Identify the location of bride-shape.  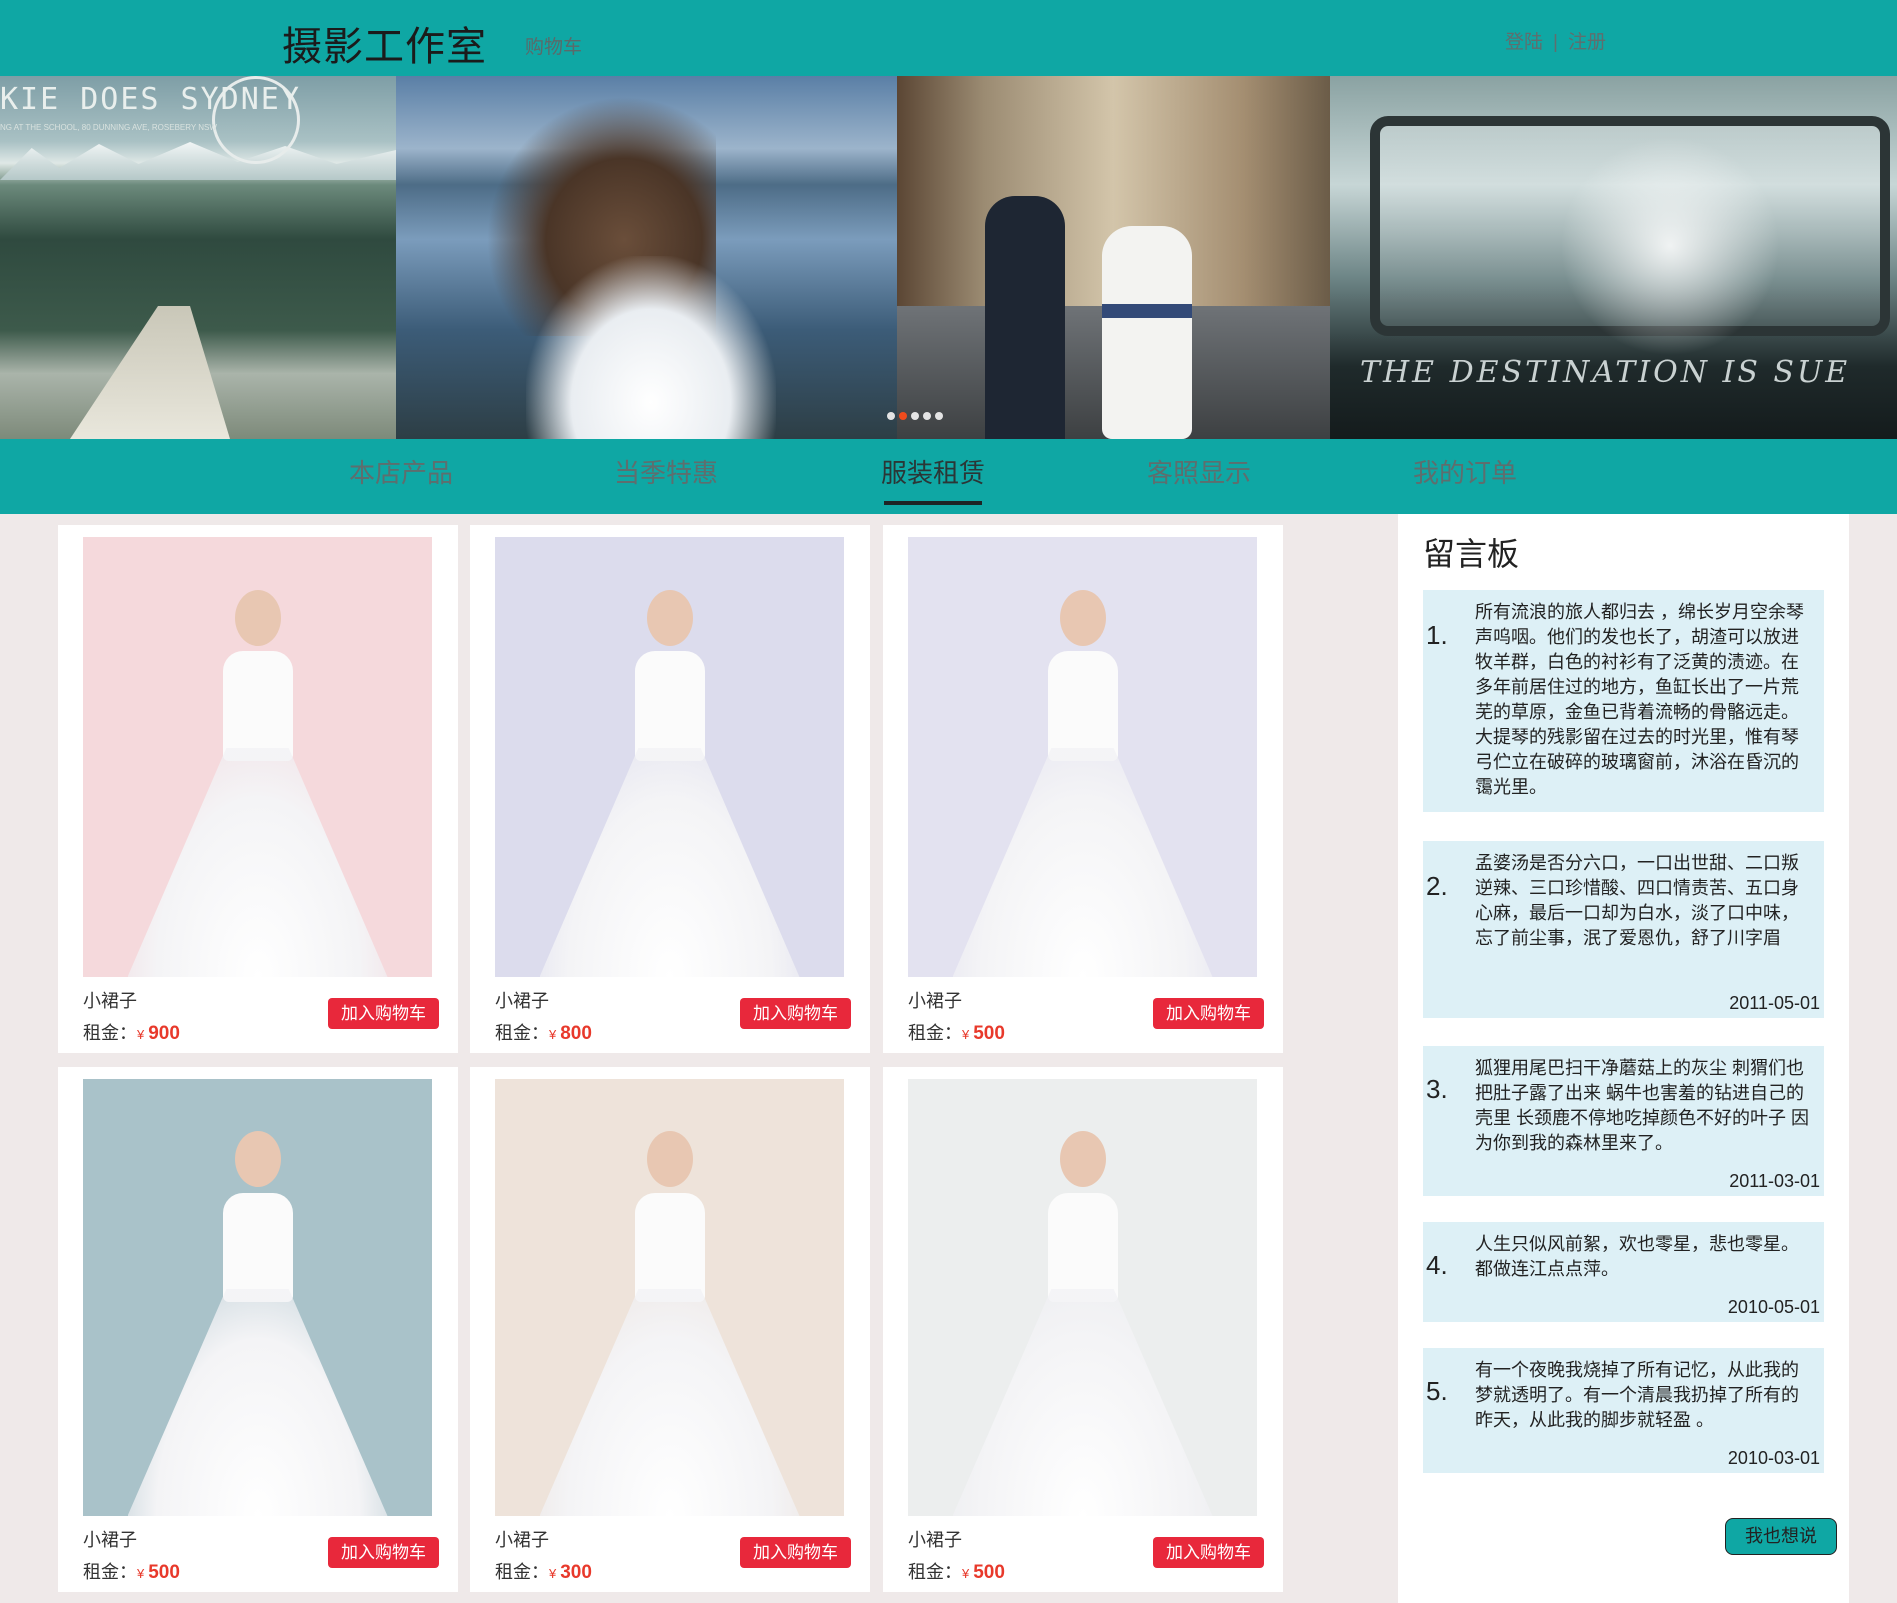
(651, 347).